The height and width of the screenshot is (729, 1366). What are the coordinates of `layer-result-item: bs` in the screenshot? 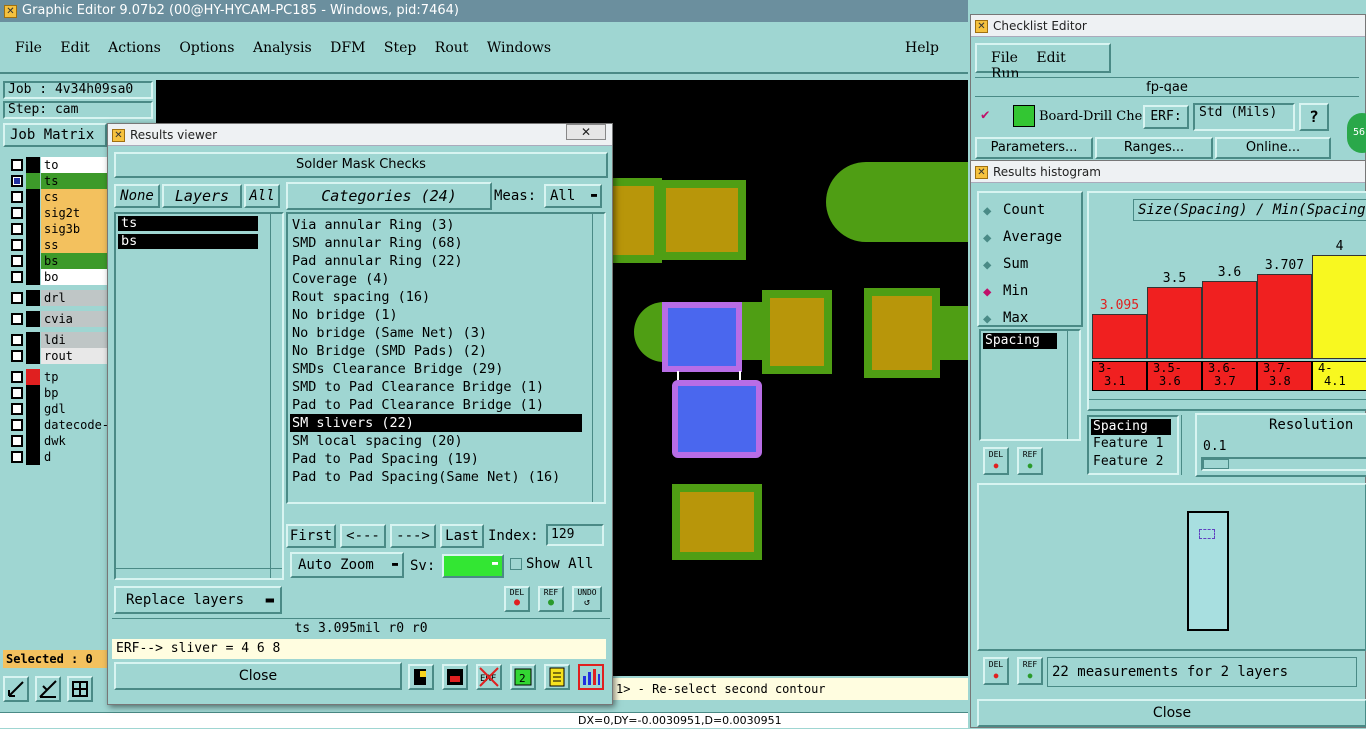 It's located at (188, 241).